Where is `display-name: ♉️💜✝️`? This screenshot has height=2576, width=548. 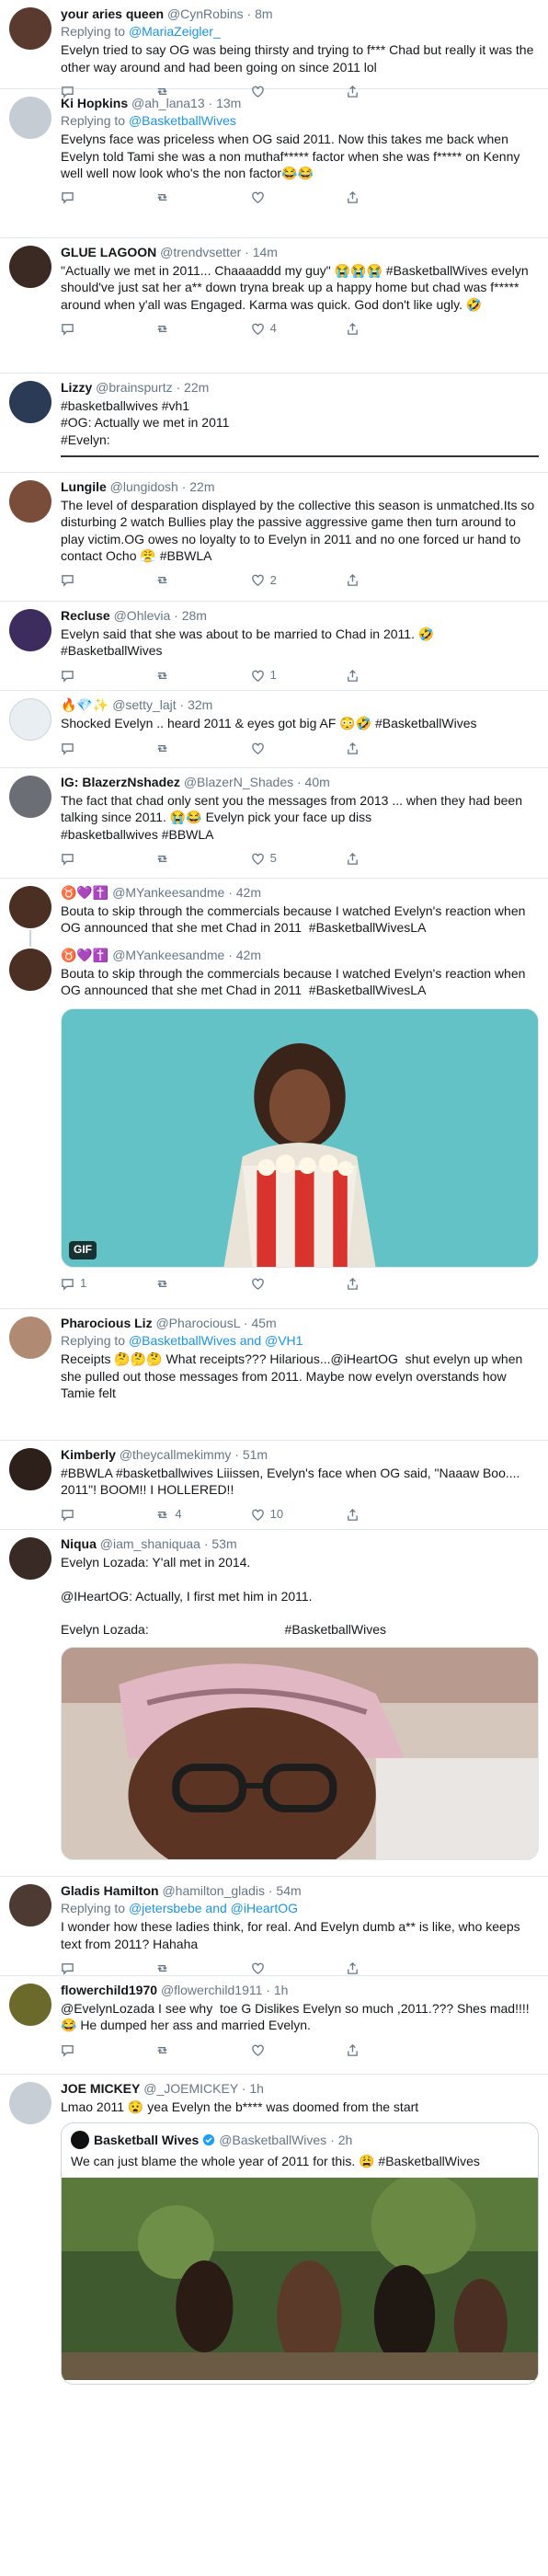
display-name: ♉️💜✝️ is located at coordinates (84, 892).